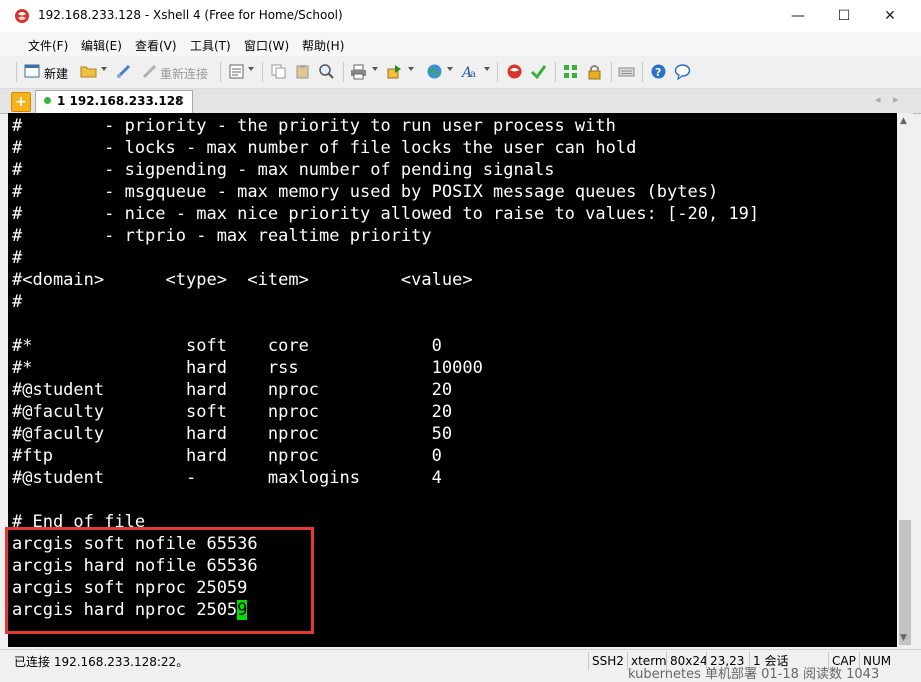  Describe the element at coordinates (227, 456) in the screenshot. I see `terminal-line: #ftp hard nproc 0` at that location.